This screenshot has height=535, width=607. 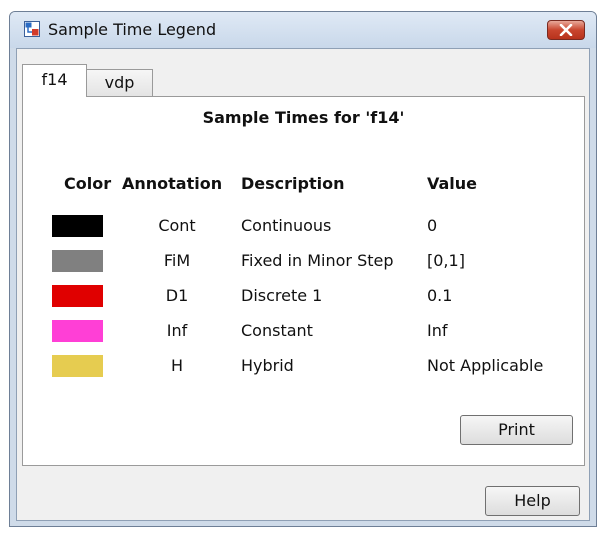 I want to click on description-cell: Constant, so click(x=277, y=330).